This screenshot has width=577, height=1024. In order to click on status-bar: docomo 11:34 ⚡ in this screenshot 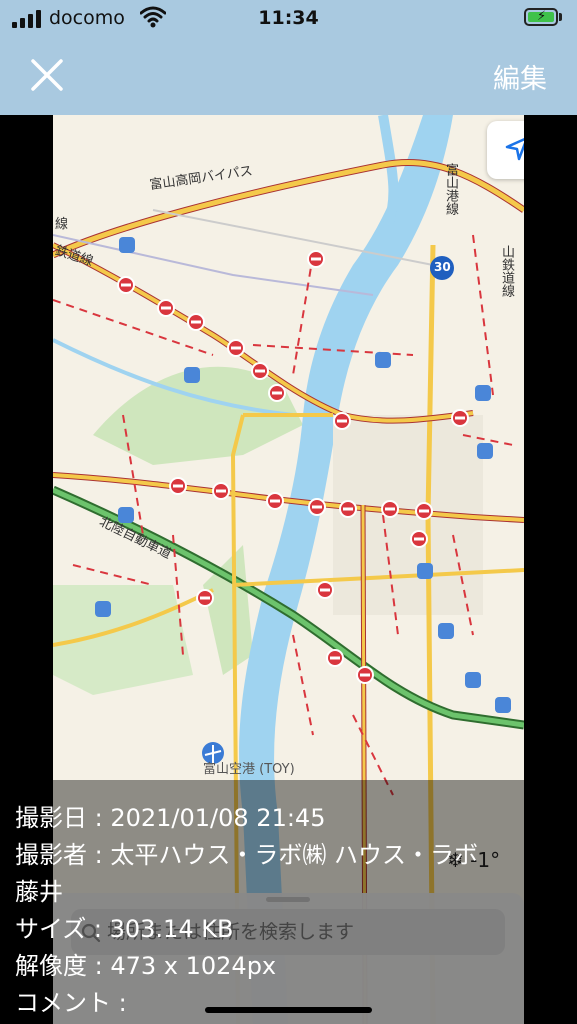, I will do `click(288, 20)`.